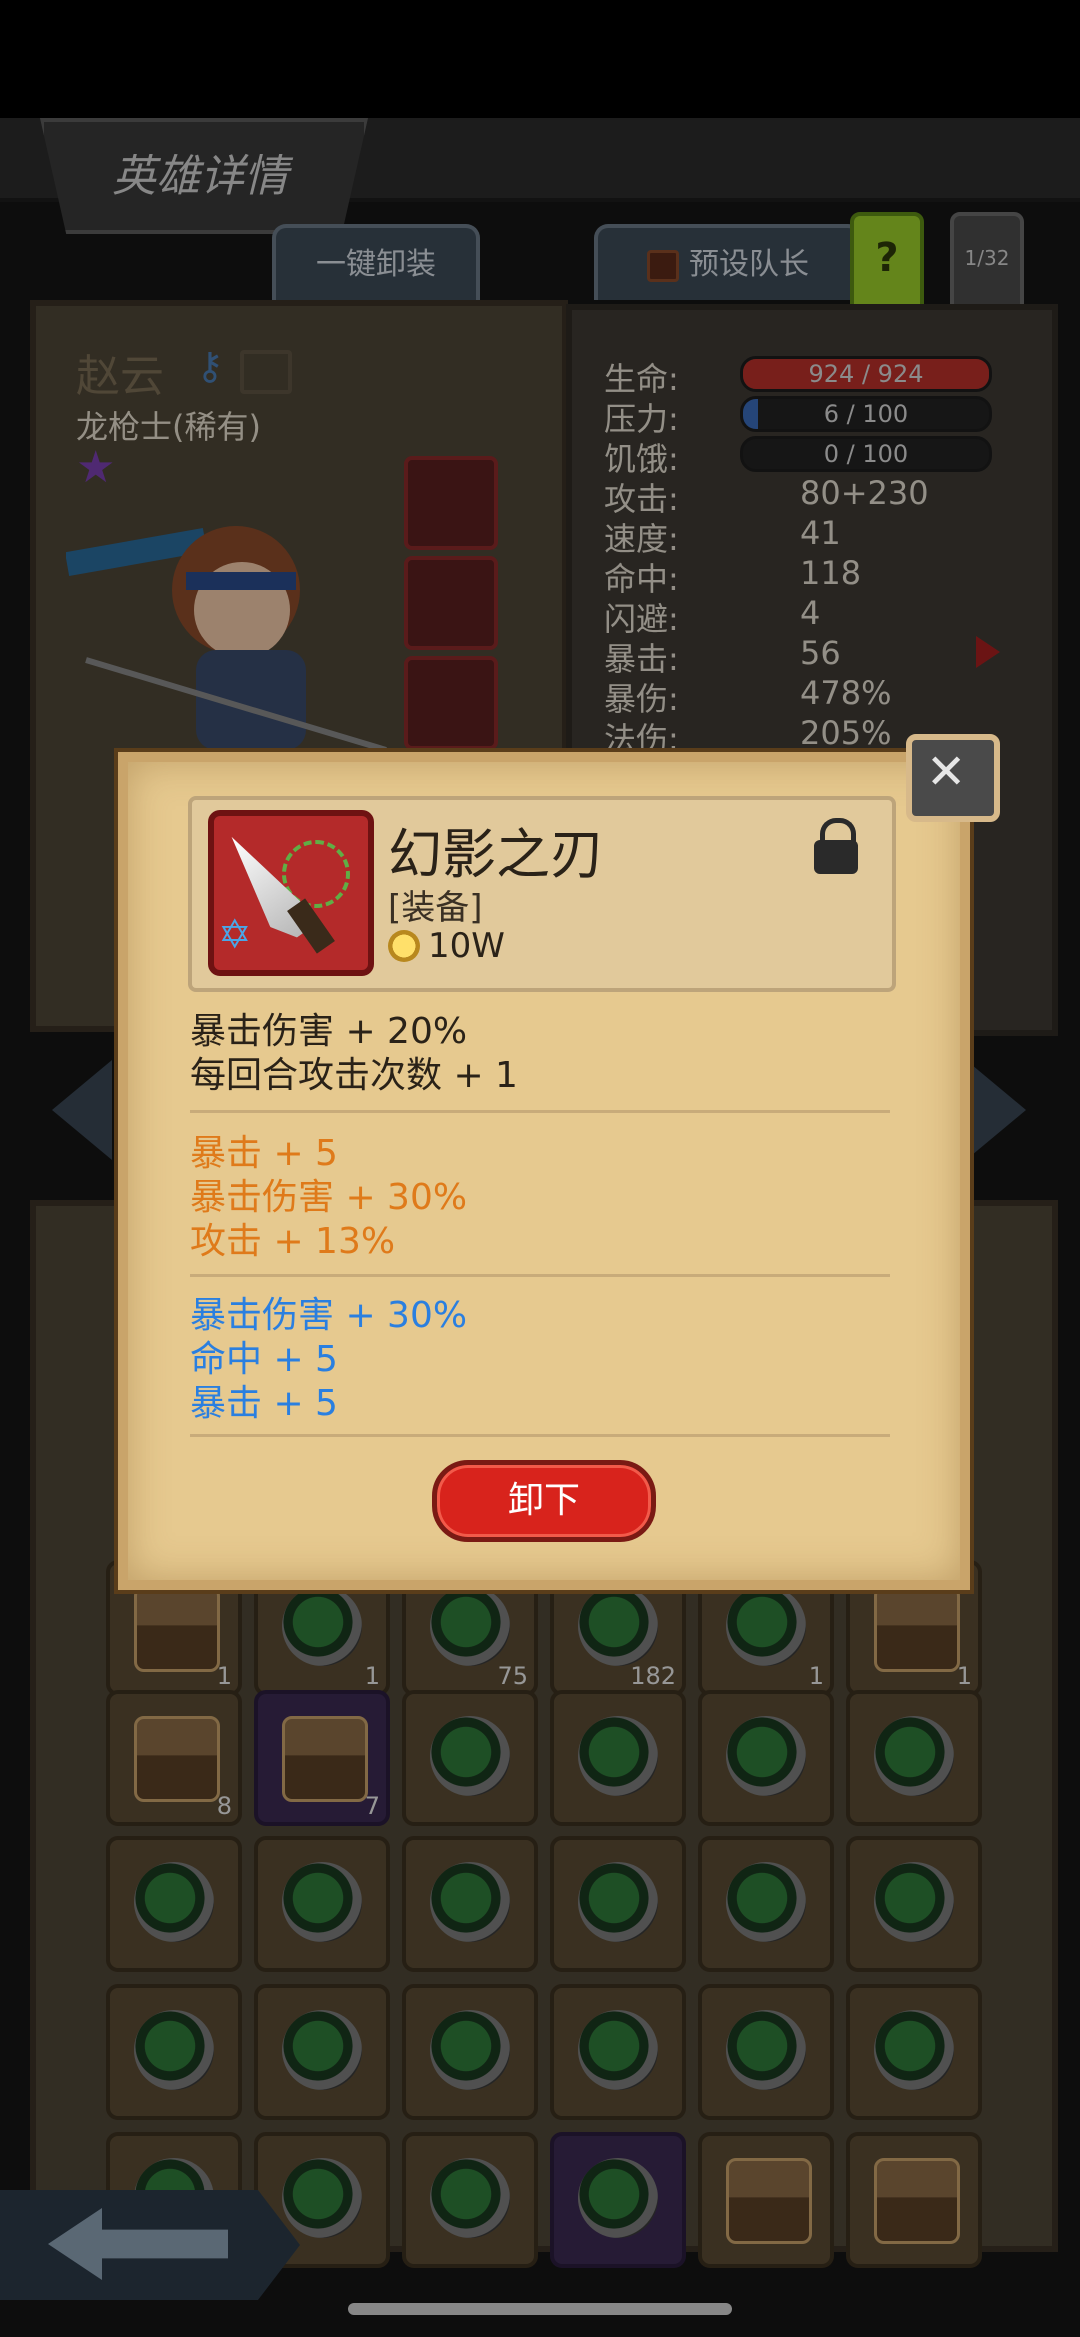 This screenshot has height=2337, width=1080. I want to click on blue-effect: 暴击 + 5, so click(264, 1403).